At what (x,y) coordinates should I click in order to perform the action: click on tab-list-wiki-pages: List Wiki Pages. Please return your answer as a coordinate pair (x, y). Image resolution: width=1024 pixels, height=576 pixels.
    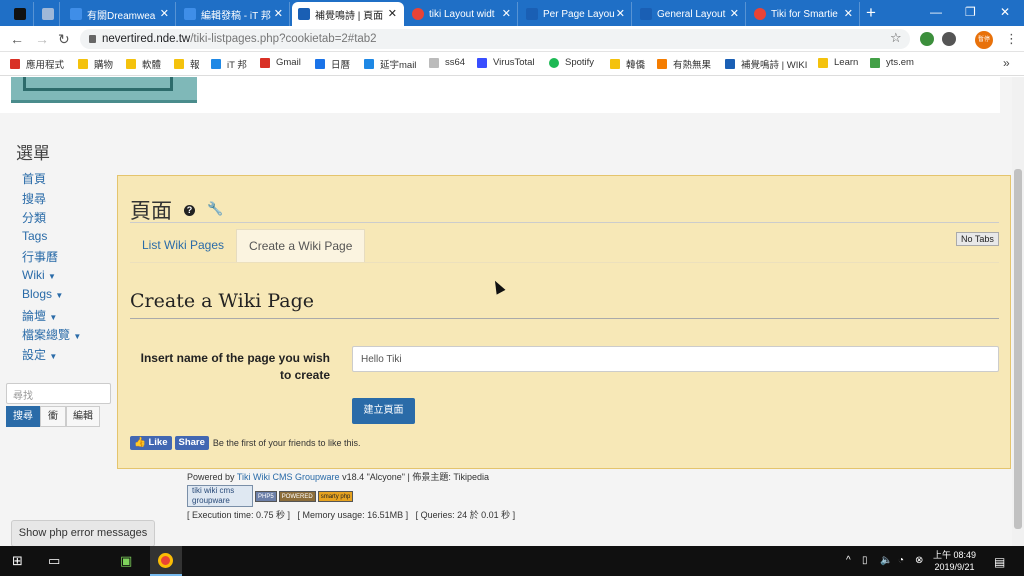
    Looking at the image, I should click on (183, 245).